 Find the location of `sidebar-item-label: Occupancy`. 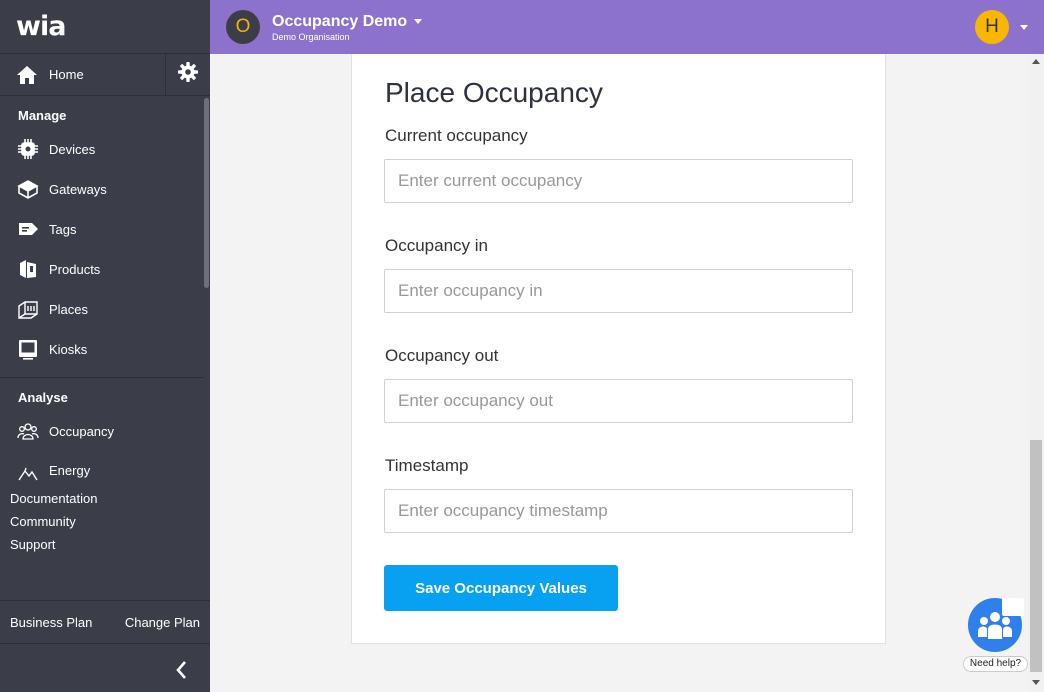

sidebar-item-label: Occupancy is located at coordinates (82, 431).